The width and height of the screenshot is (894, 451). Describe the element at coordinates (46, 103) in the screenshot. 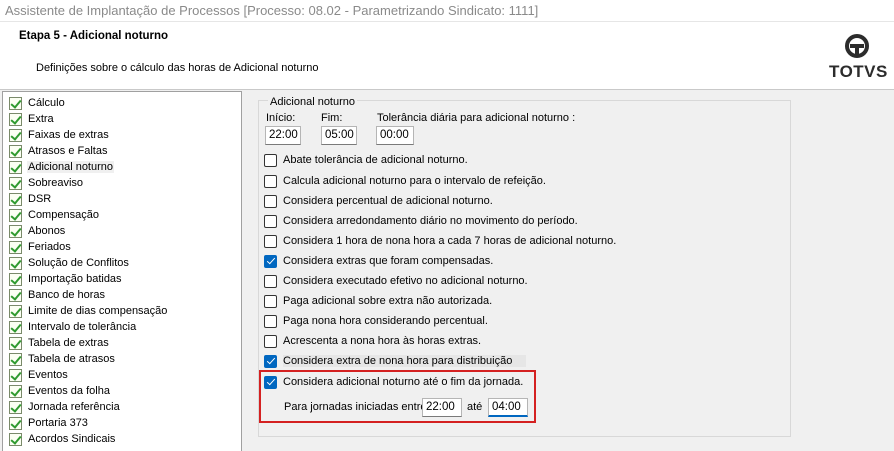

I see `tree-item-label: Cálculo` at that location.